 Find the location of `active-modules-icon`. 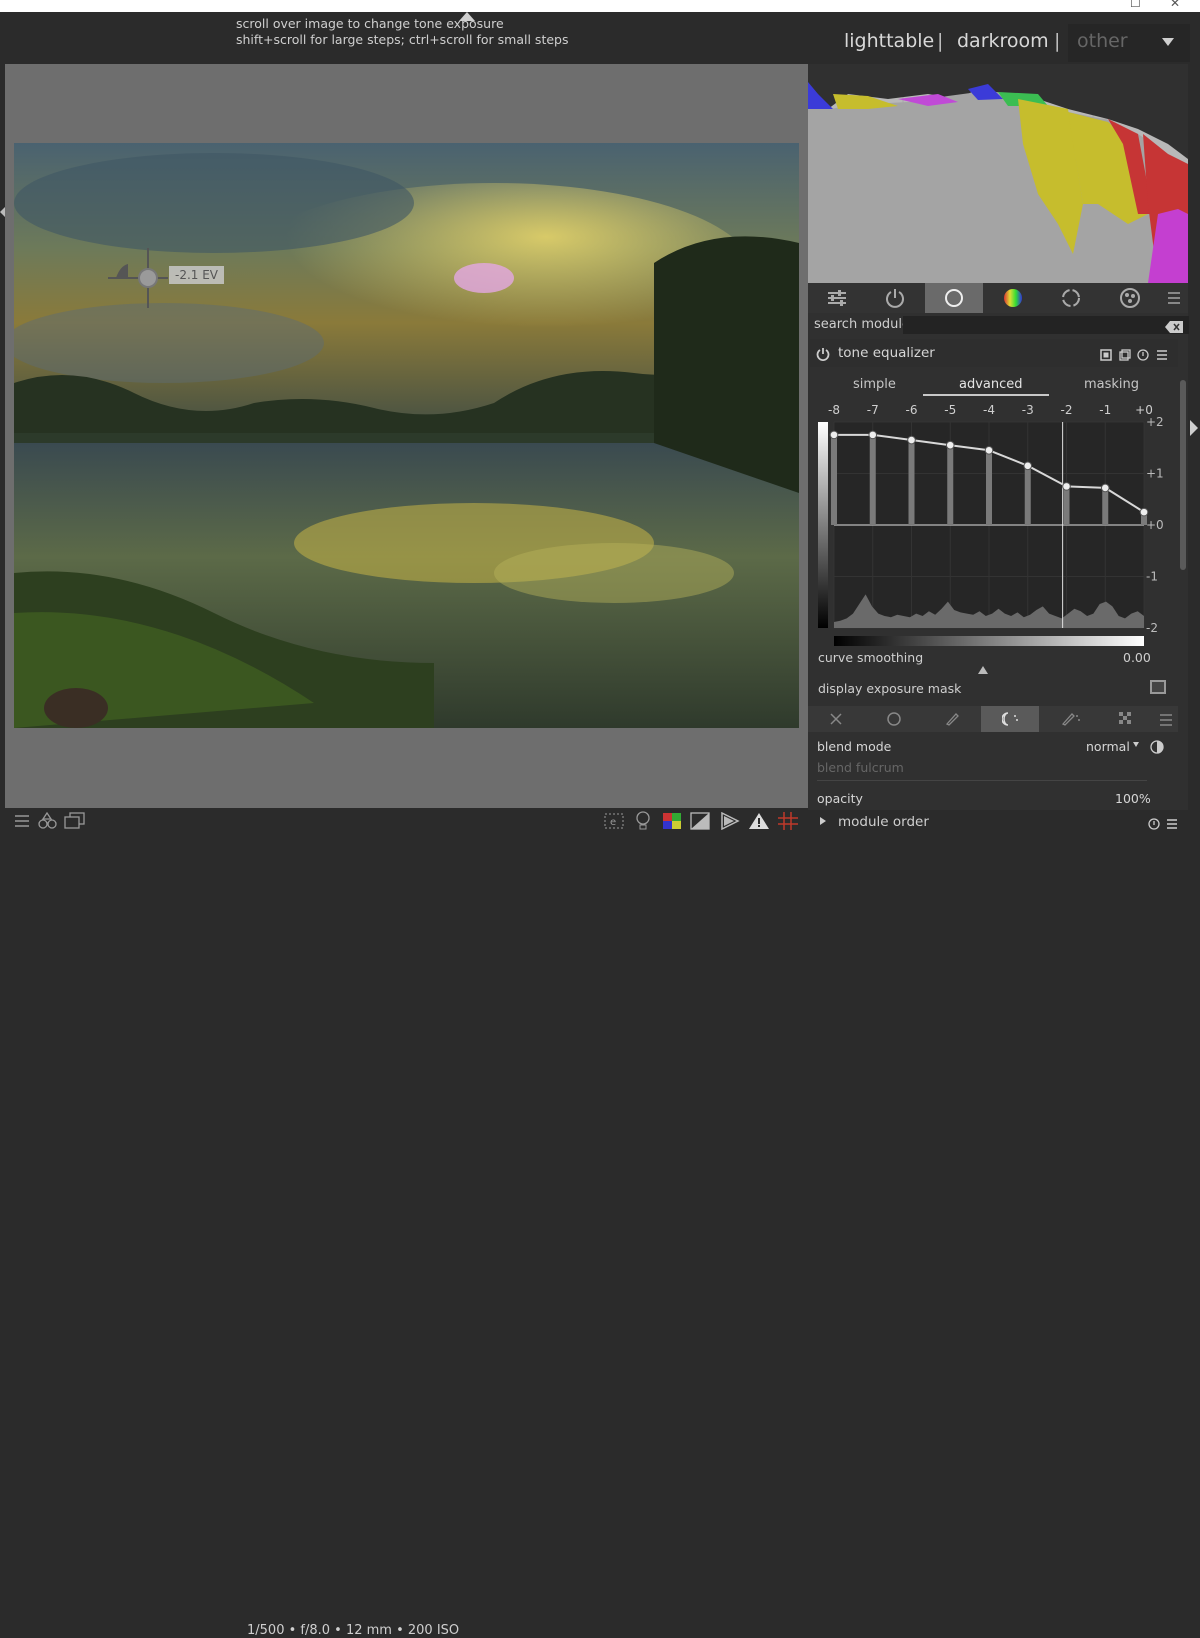

active-modules-icon is located at coordinates (895, 298).